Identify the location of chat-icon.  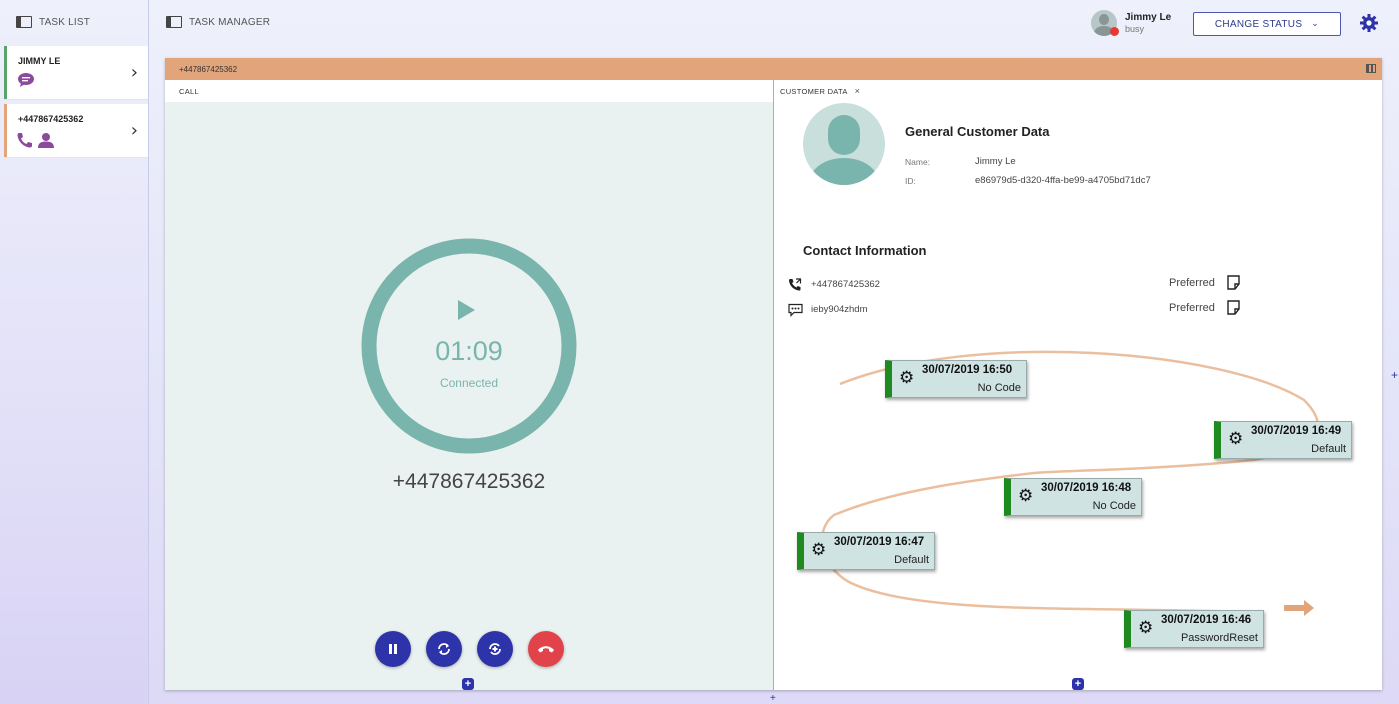
(795, 310).